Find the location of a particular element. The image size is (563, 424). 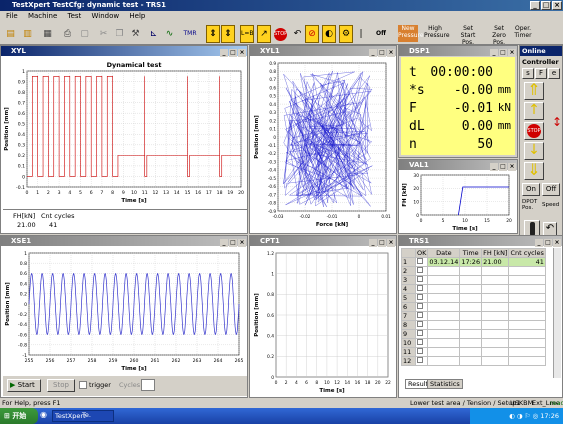

table-row: 3 is located at coordinates (473, 280).